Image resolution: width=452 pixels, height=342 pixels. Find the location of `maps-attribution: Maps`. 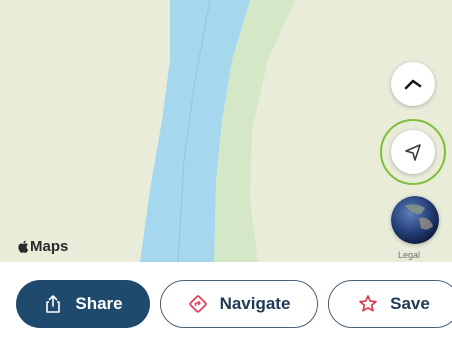

maps-attribution: Maps is located at coordinates (43, 246).